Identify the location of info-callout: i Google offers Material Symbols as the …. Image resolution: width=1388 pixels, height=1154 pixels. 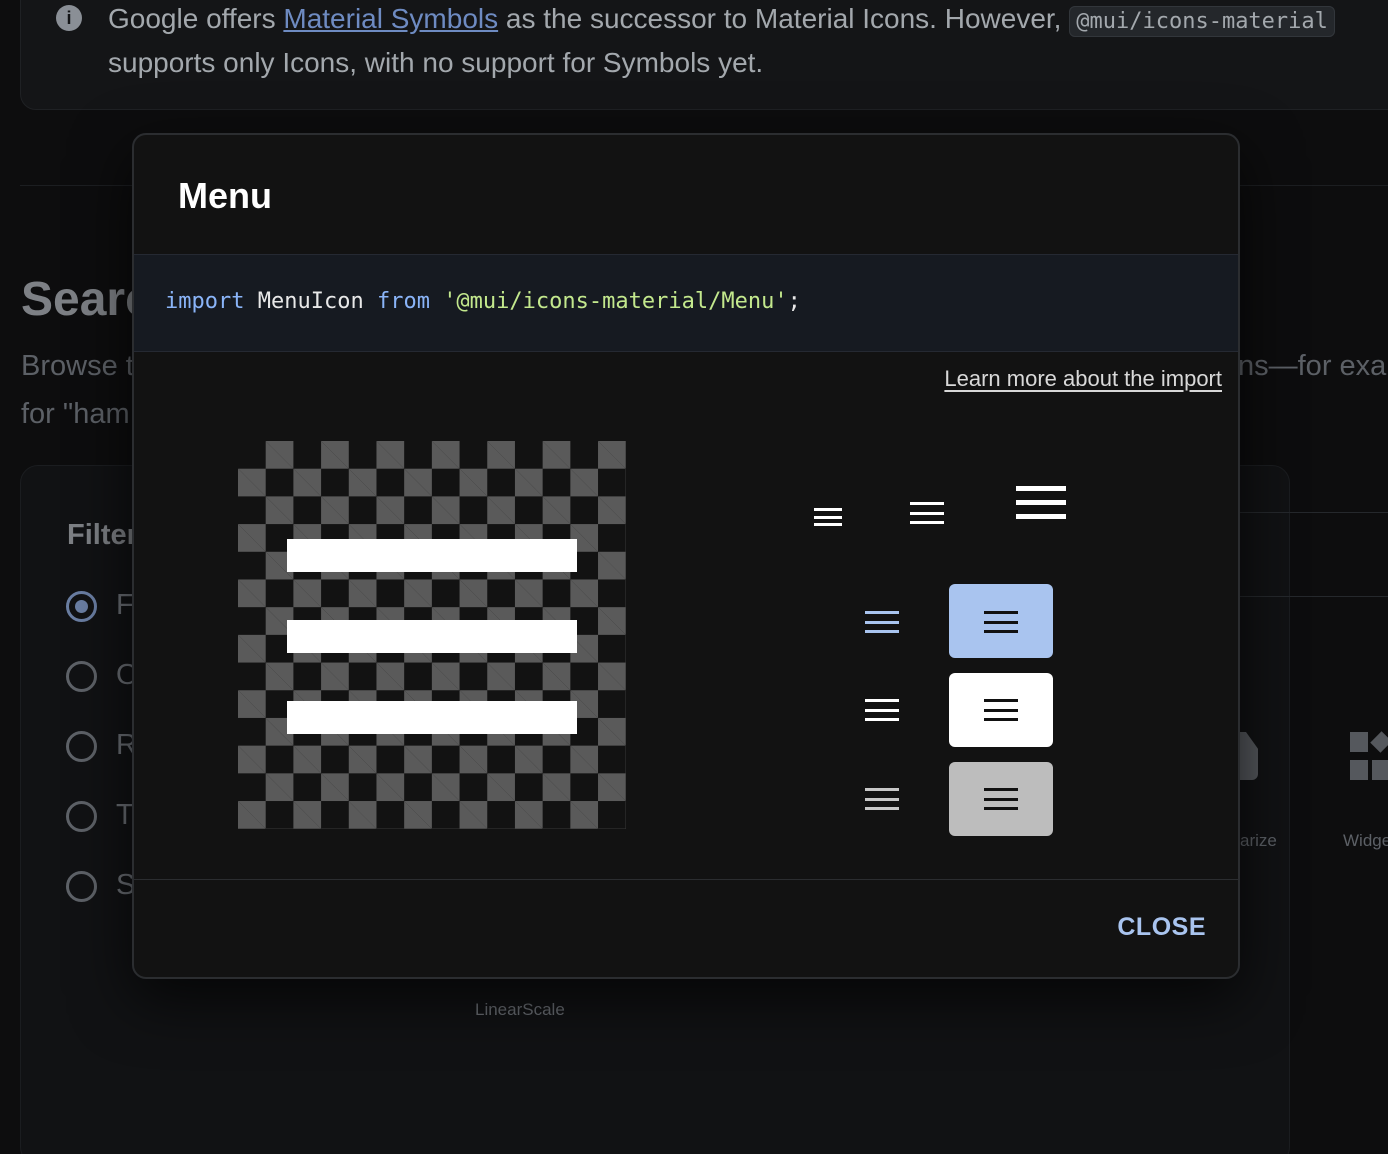
(704, 55).